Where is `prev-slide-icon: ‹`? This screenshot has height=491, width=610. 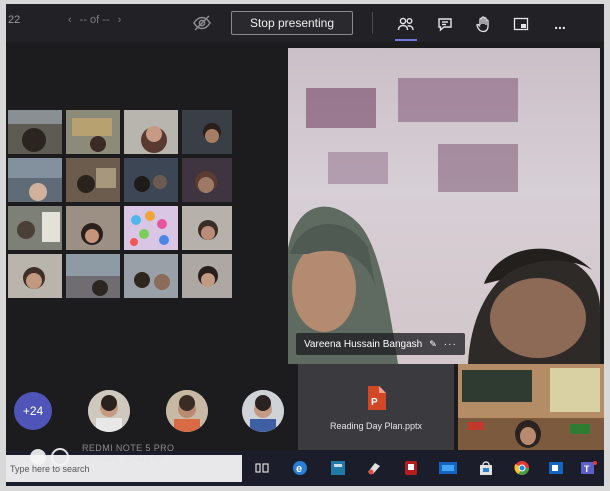 prev-slide-icon: ‹ is located at coordinates (70, 20).